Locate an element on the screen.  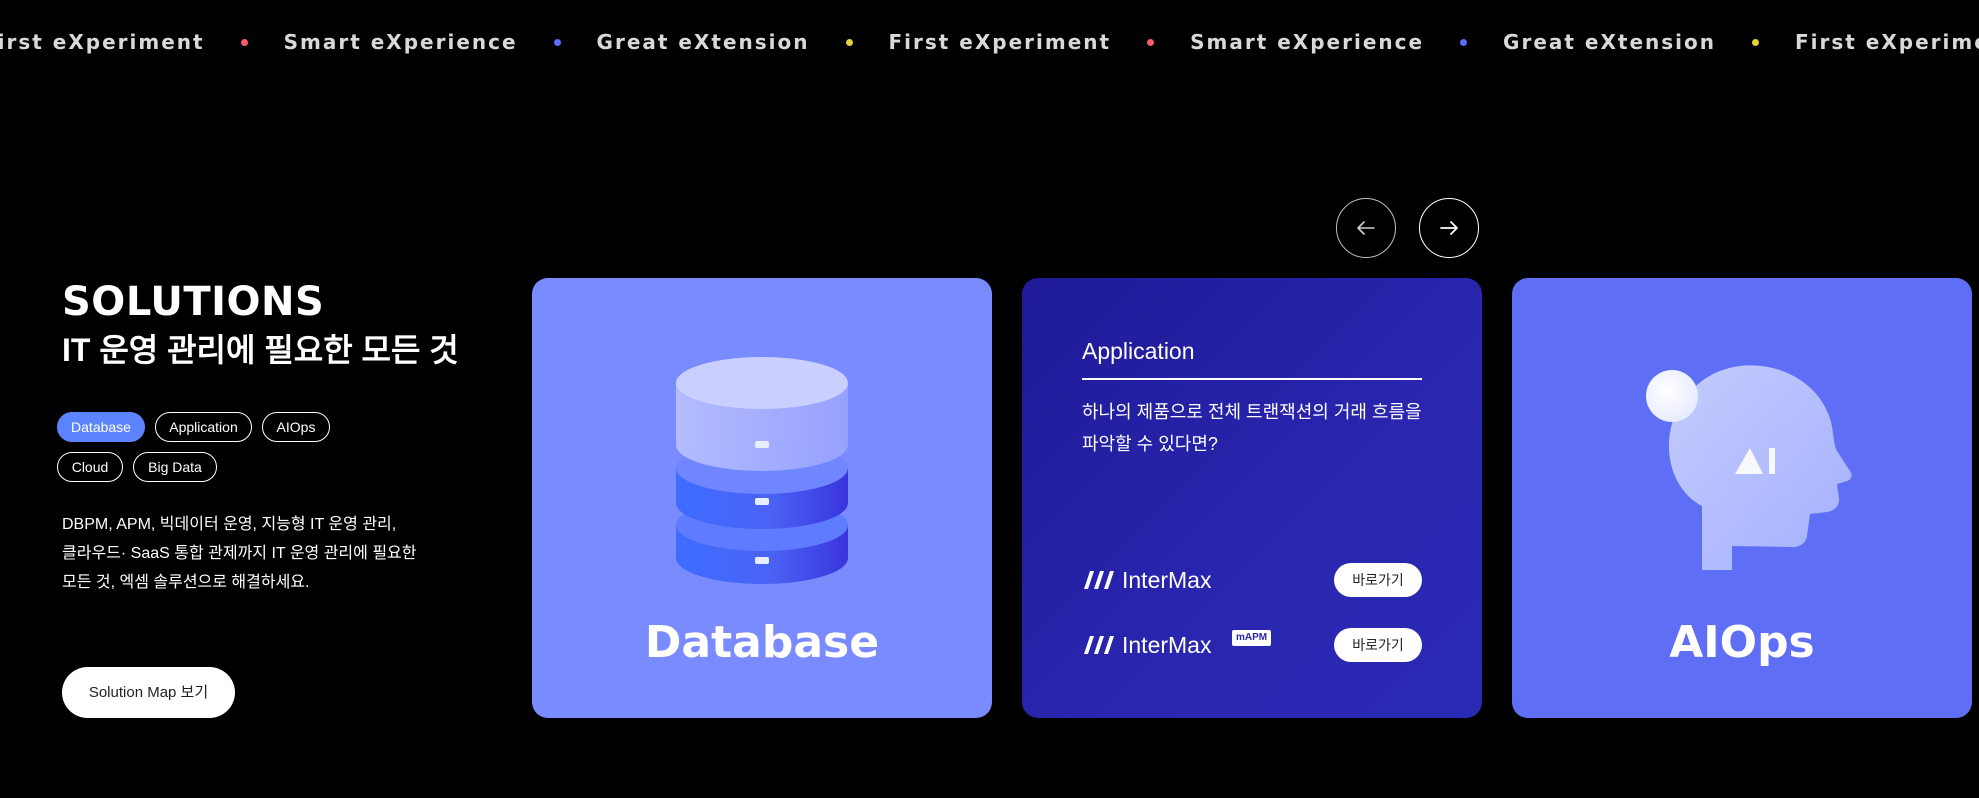
section-title: SOLUTIONS is located at coordinates (193, 302).